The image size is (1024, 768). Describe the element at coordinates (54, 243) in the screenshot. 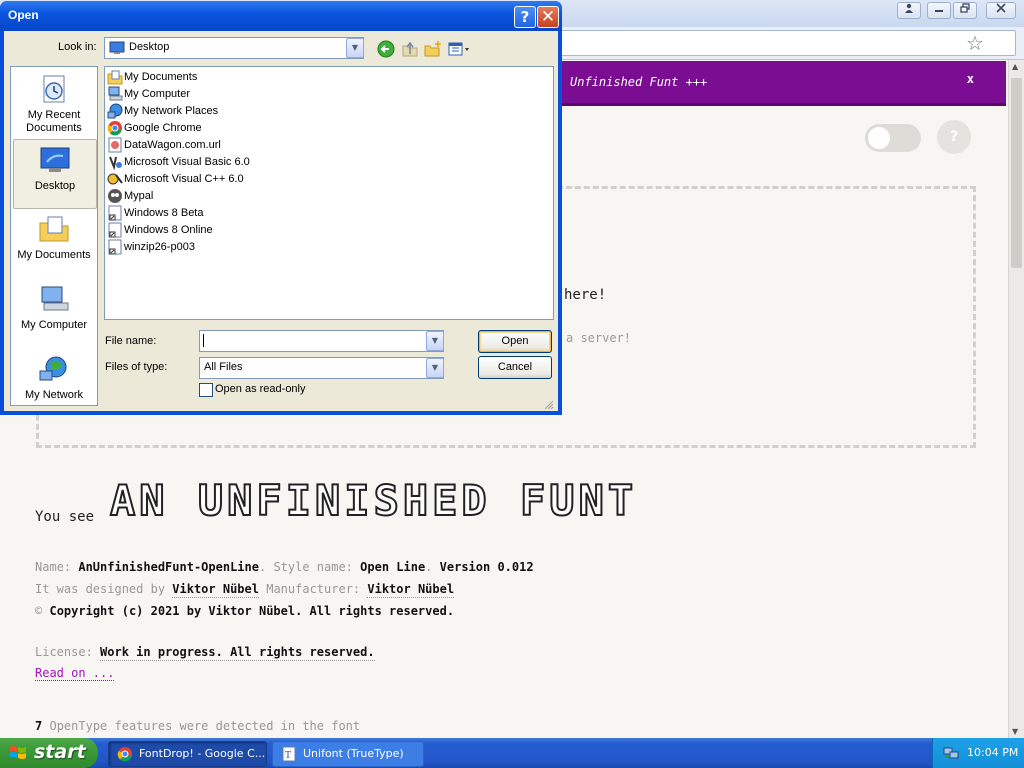

I see `place-my-documents: My Documents` at that location.